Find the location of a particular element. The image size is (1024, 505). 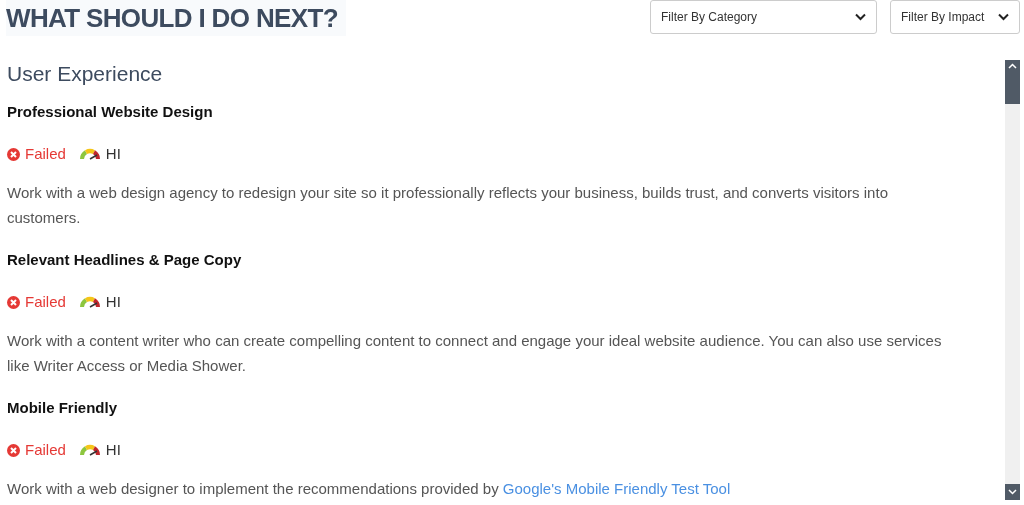

page-title: WHAT SHOULD I DO NEXT? is located at coordinates (176, 18).